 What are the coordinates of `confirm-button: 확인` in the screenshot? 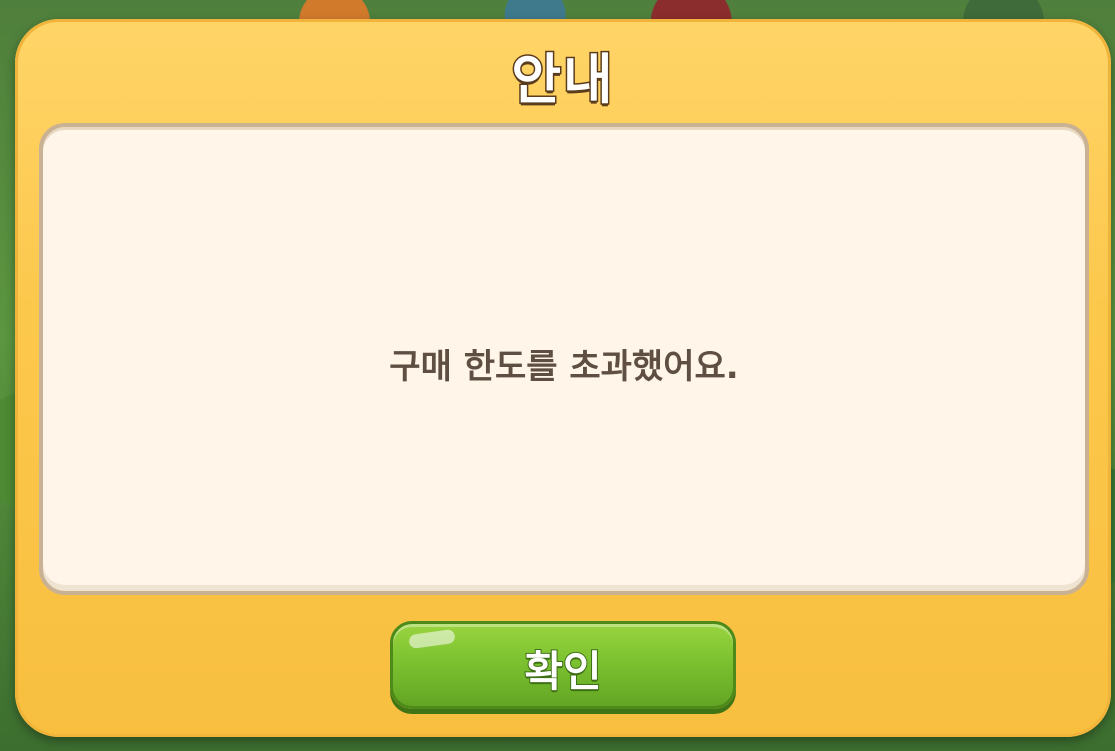 It's located at (563, 665).